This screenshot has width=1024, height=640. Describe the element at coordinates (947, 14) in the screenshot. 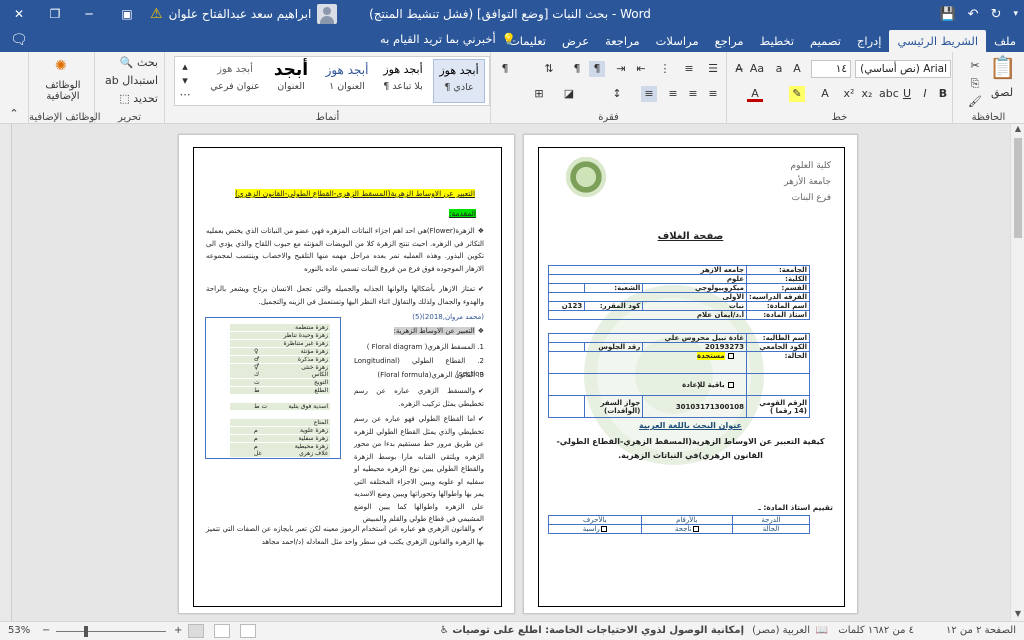

I see `save-icon: 💾` at that location.